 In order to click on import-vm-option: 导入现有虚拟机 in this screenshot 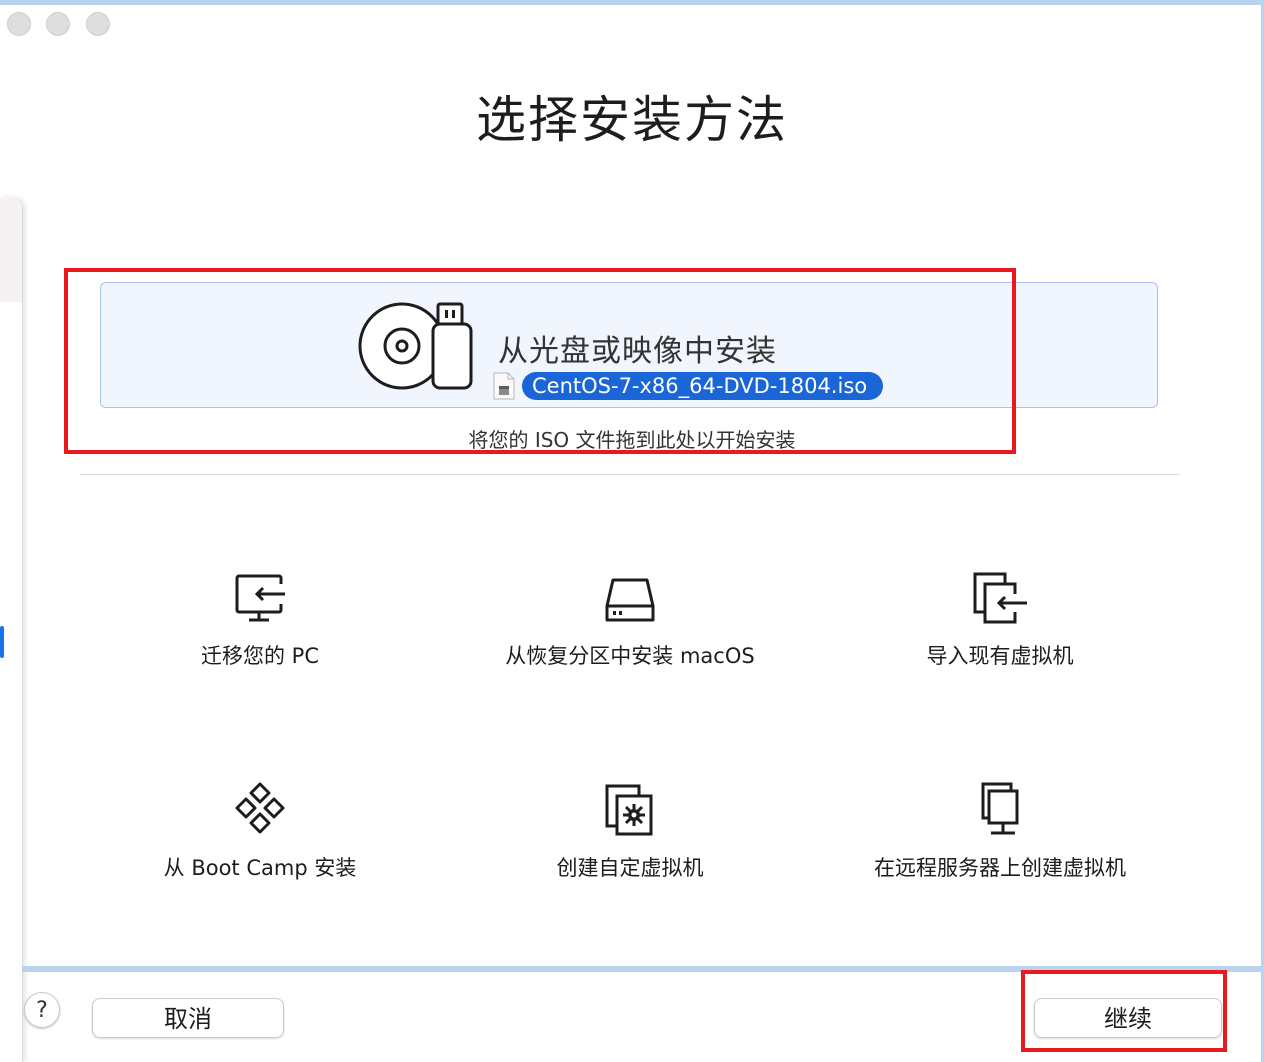, I will do `click(1000, 621)`.